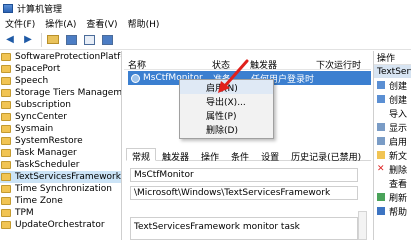 The image size is (411, 240). I want to click on tree-item-tpm: TPM, so click(60, 213).